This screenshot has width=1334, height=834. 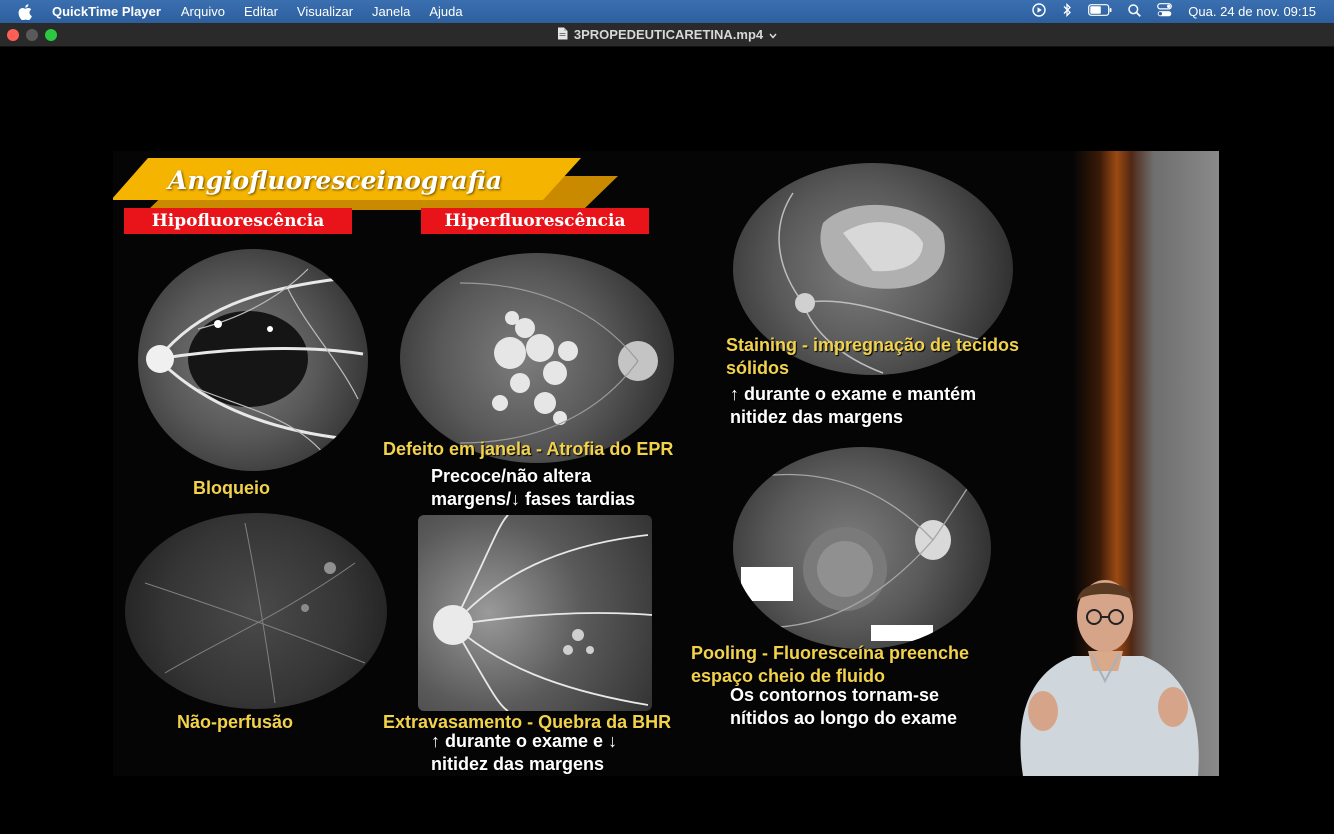 I want to click on slide-title-banner: Angiofluoresceinografia, so click(x=368, y=184).